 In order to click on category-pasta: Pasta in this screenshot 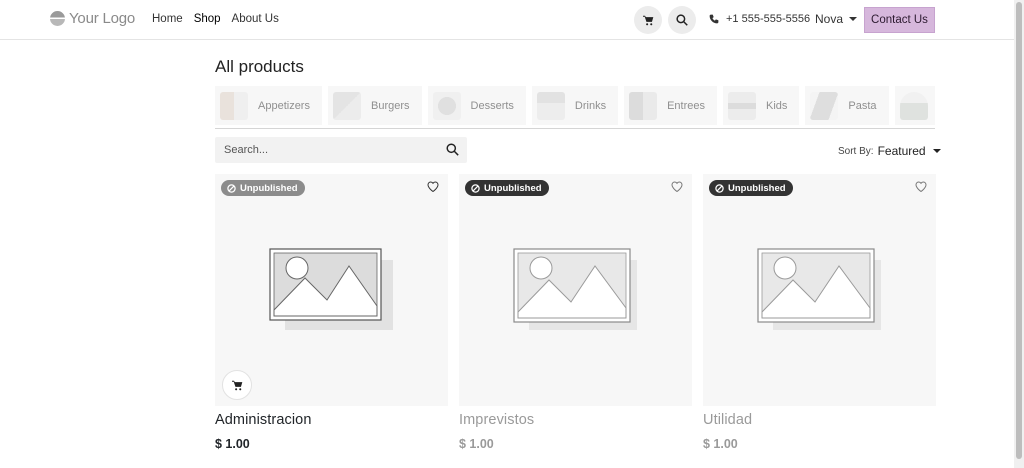, I will do `click(847, 105)`.